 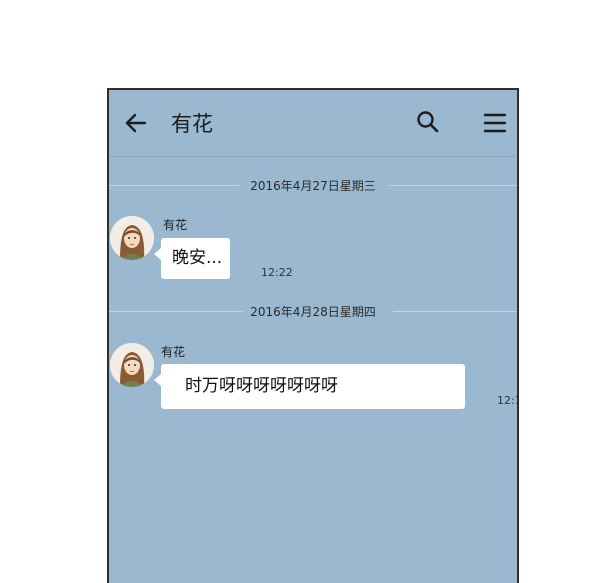 What do you see at coordinates (192, 124) in the screenshot?
I see `chat-title: 有花` at bounding box center [192, 124].